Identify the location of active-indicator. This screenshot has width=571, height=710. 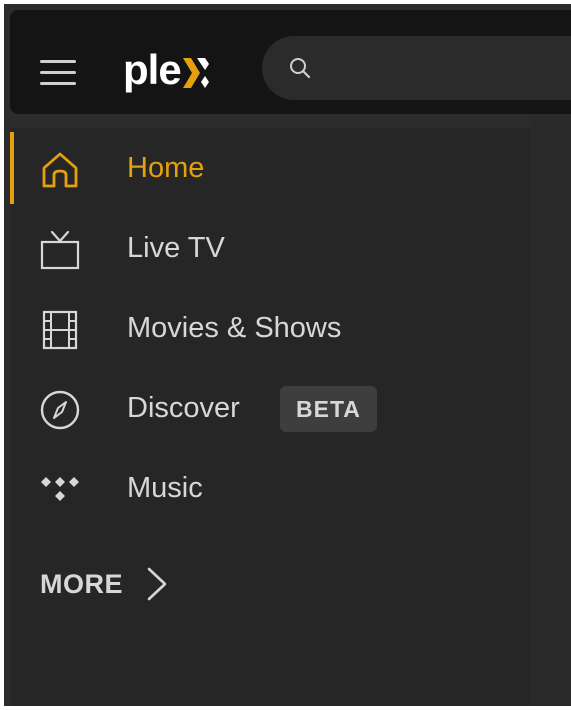
(12, 168).